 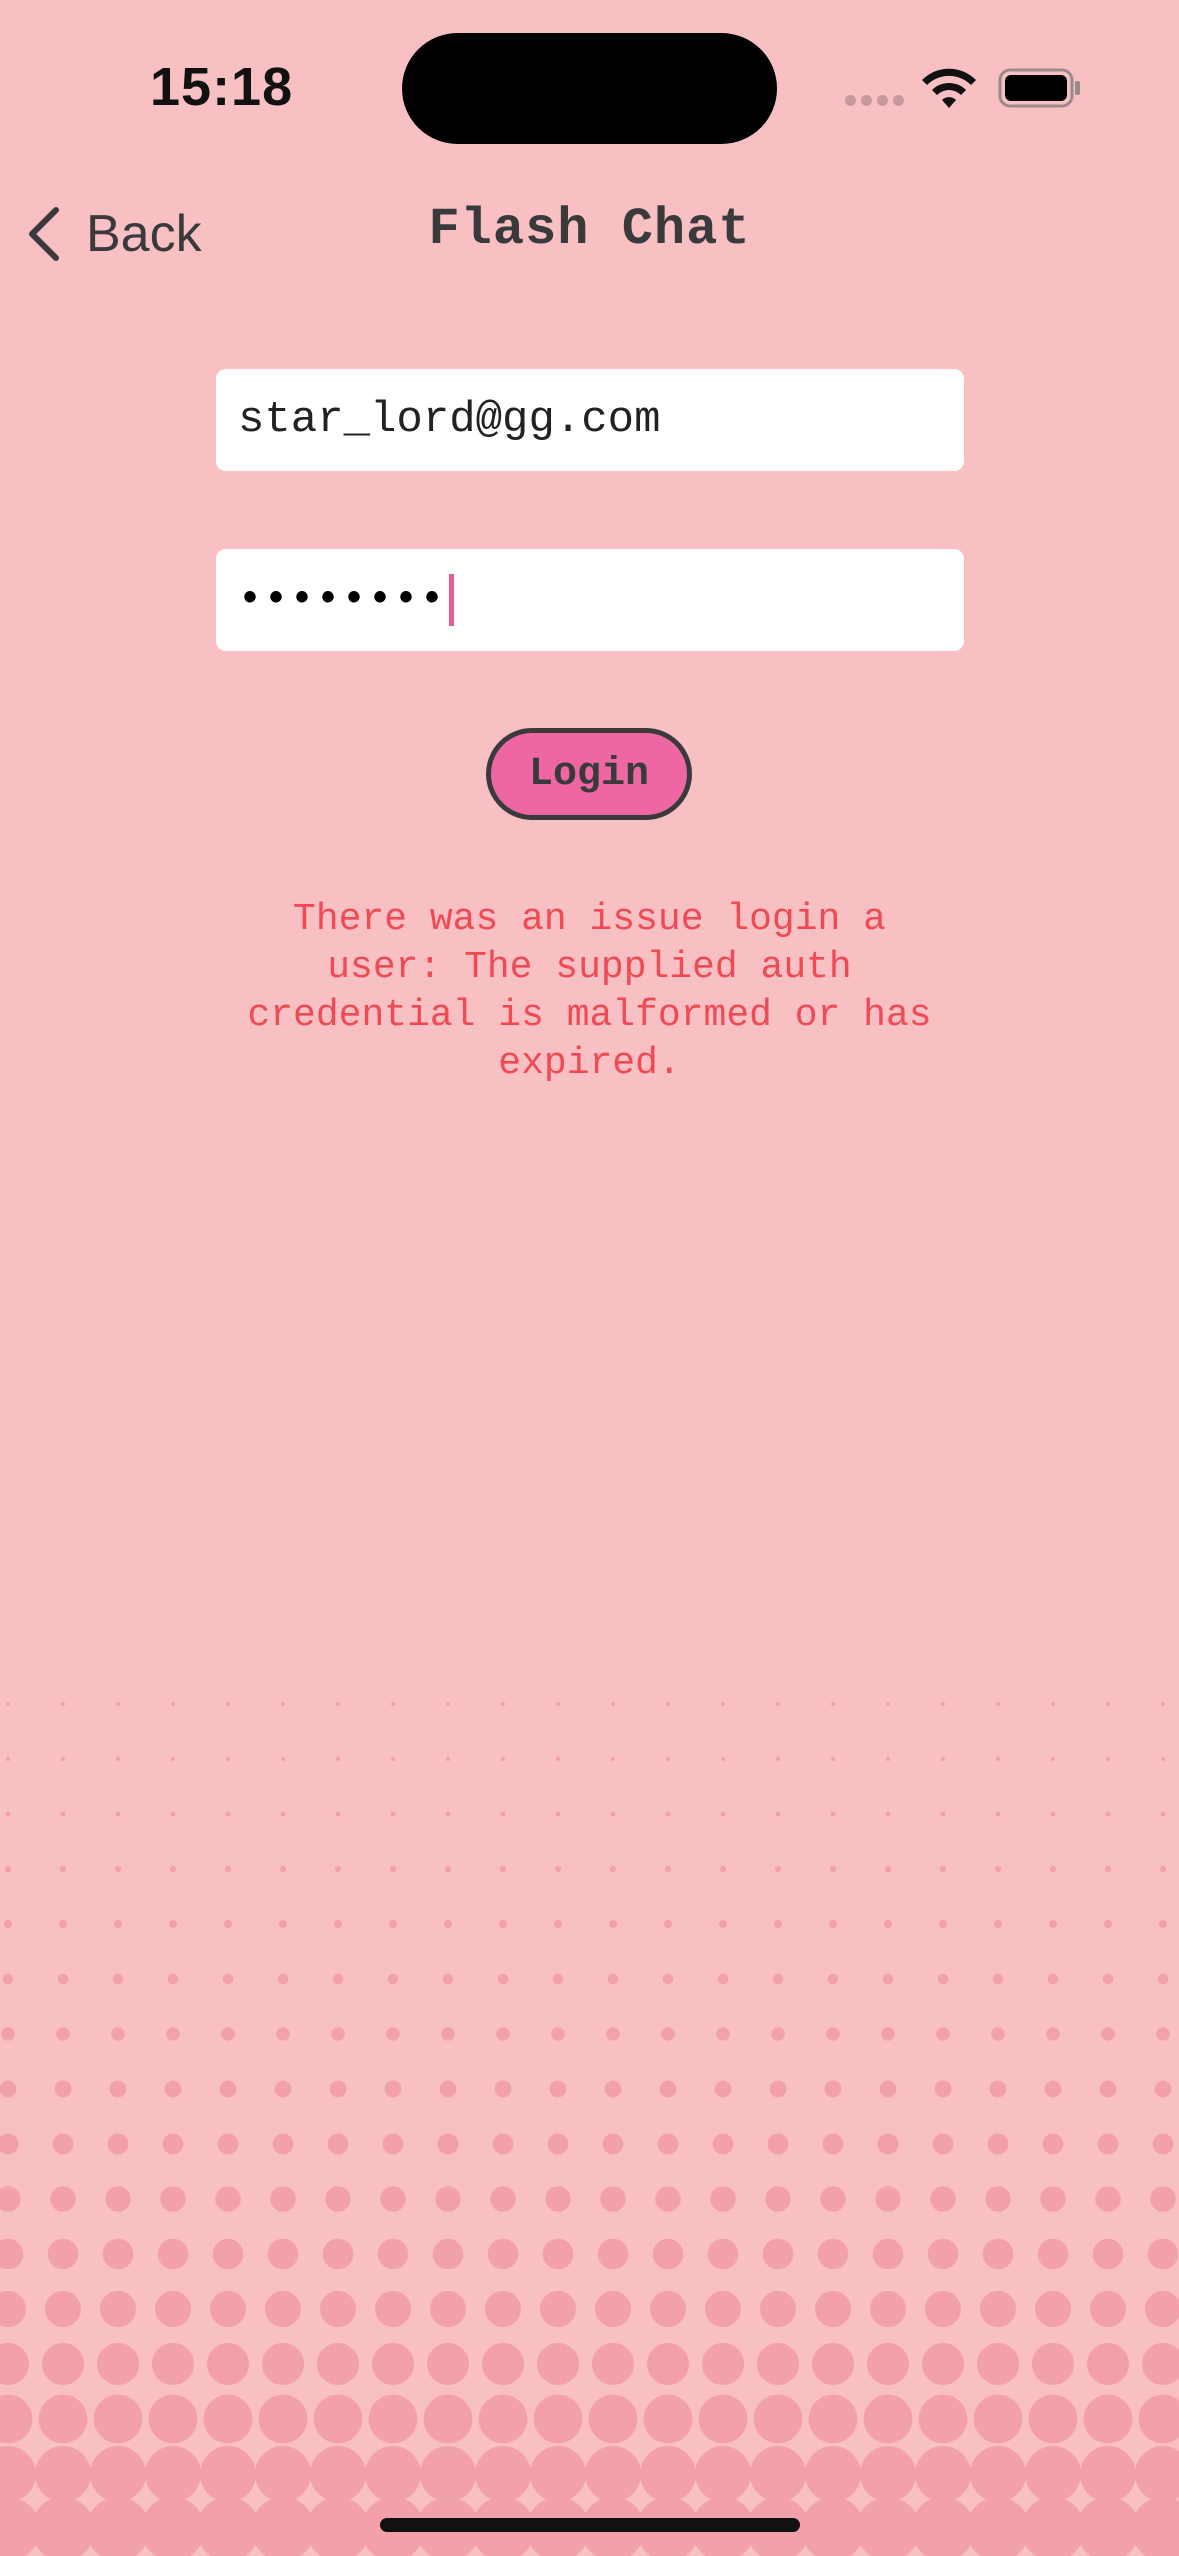 I want to click on email-field: star_lord@gg.com, so click(x=590, y=420).